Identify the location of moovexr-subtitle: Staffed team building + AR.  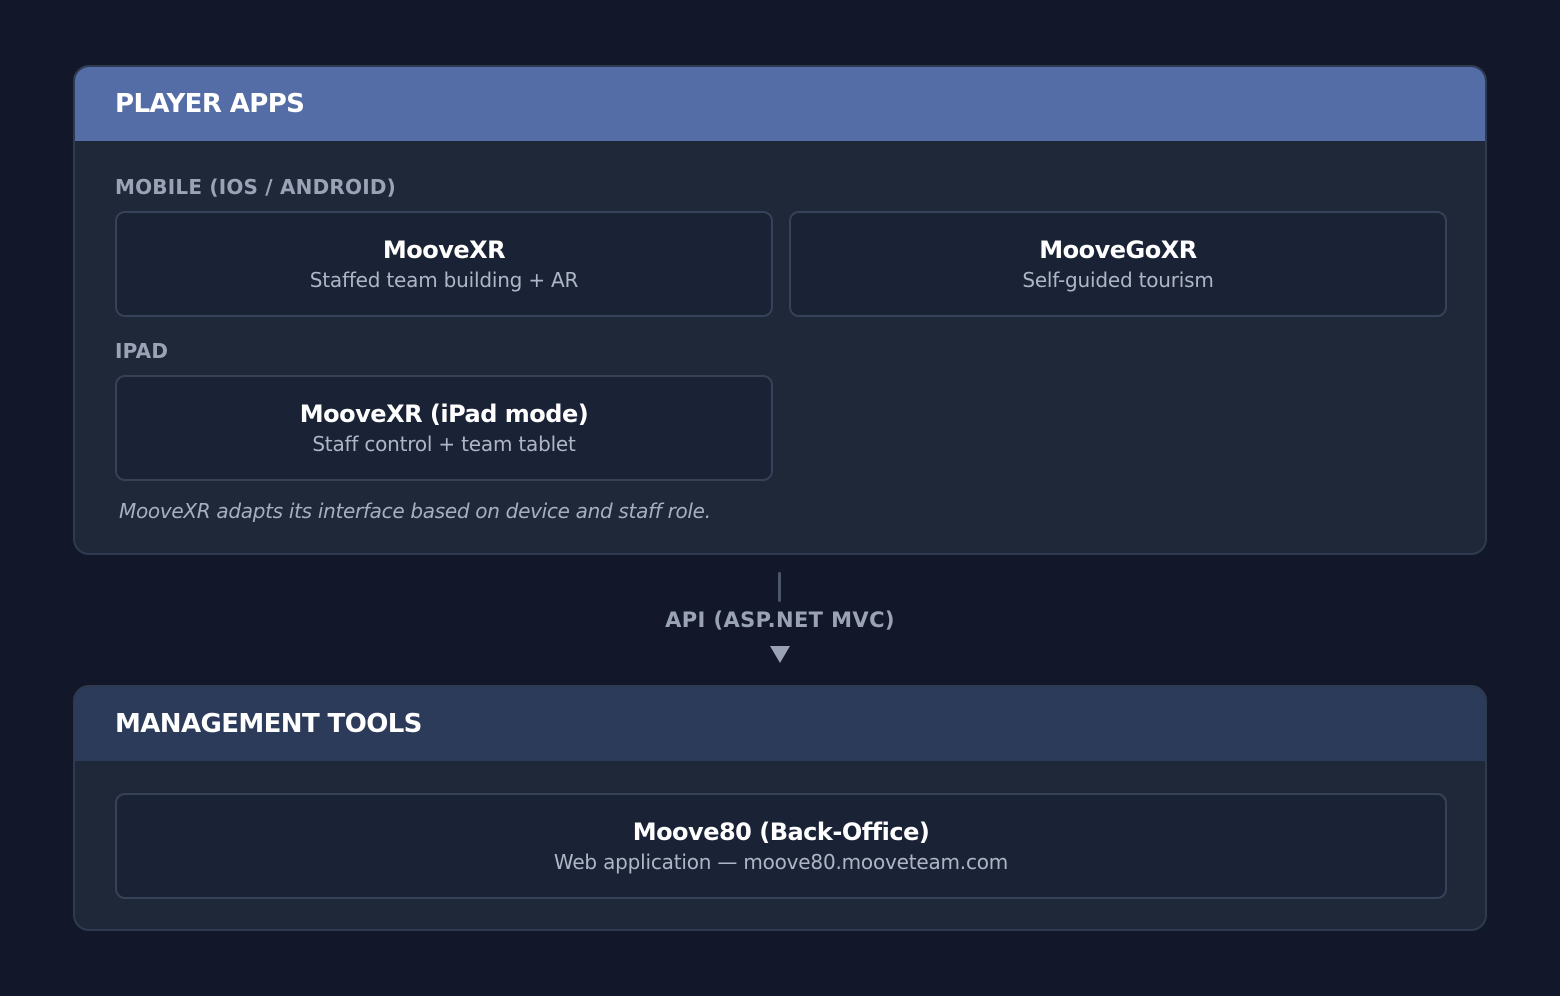
(444, 280).